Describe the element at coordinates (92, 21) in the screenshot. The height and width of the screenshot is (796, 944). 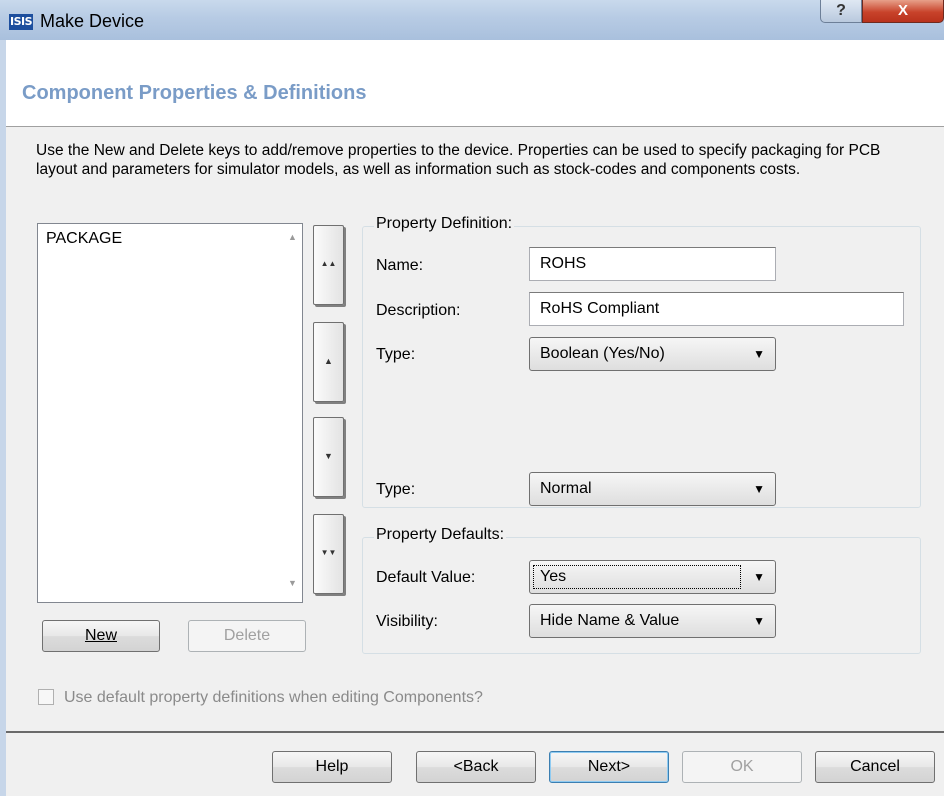
I see `window-title: Make Device` at that location.